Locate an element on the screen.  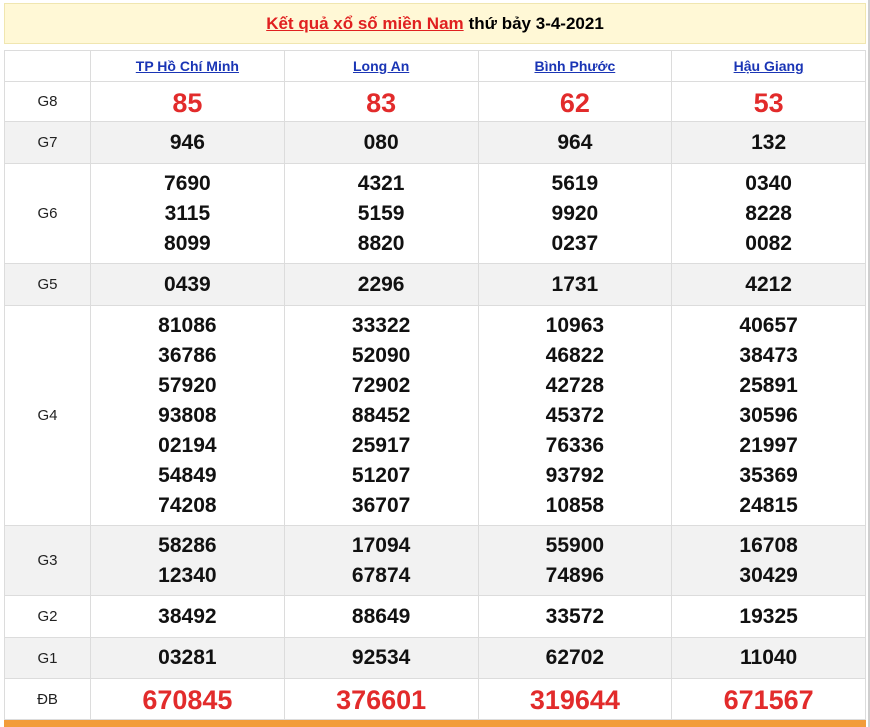
province-header: Bình Phước is located at coordinates (575, 66).